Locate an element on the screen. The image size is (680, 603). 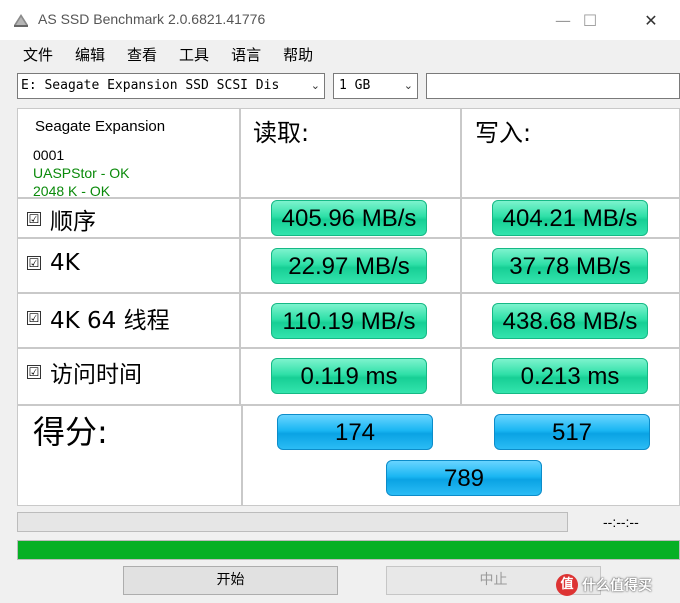
sequential-write-cell: 404.21 MB/s is located at coordinates (570, 218).